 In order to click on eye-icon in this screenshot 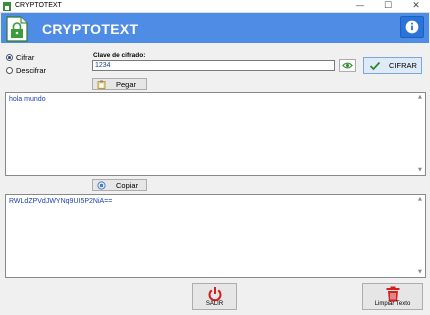, I will do `click(347, 65)`.